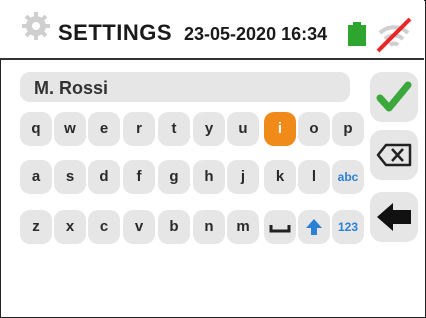 This screenshot has height=318, width=426. What do you see at coordinates (104, 227) in the screenshot?
I see `key-c: c` at bounding box center [104, 227].